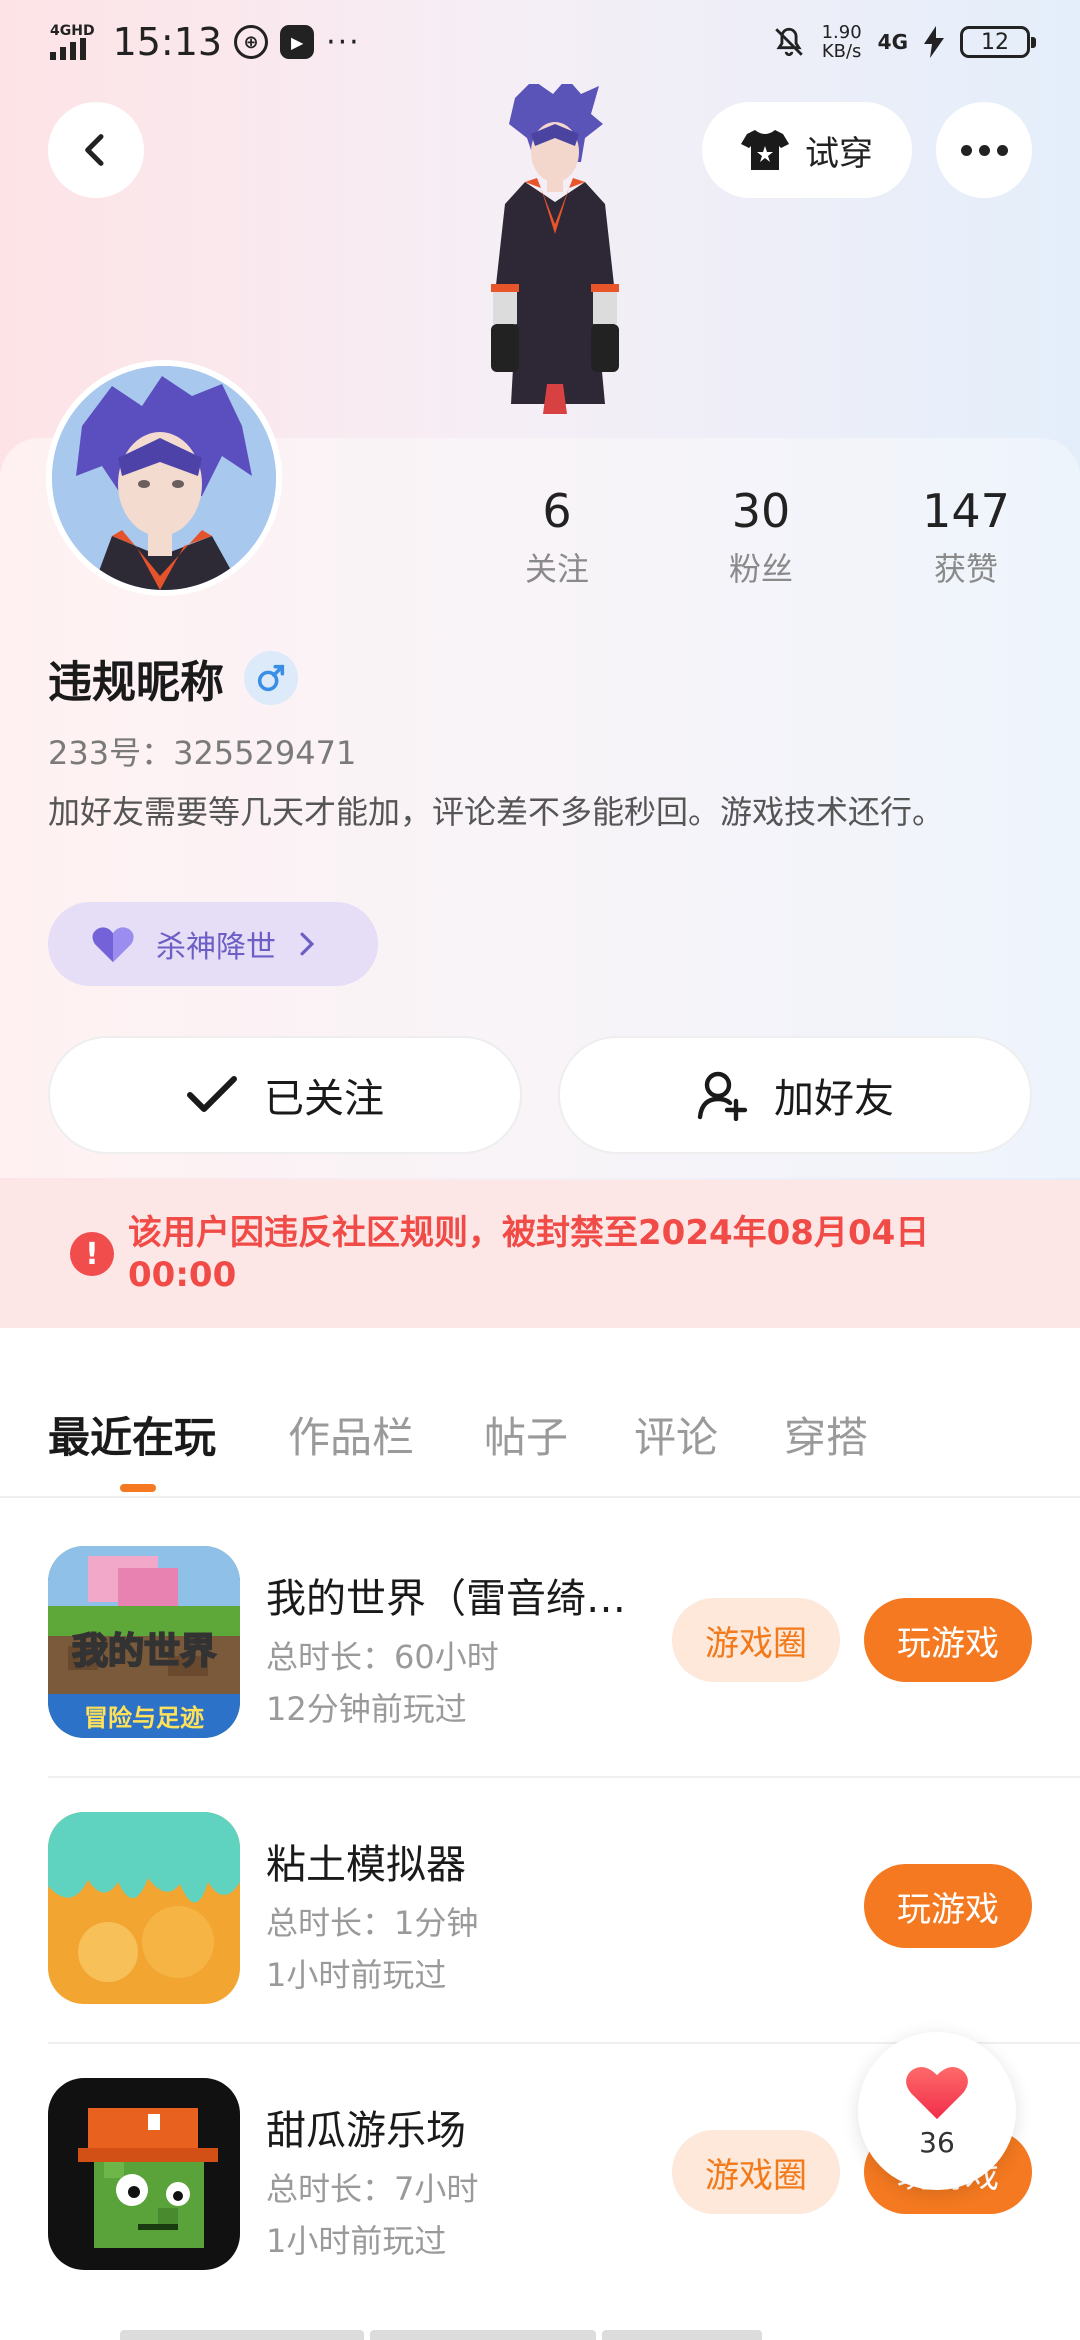 This screenshot has width=1080, height=2340. I want to click on heart-icon, so click(937, 2092).